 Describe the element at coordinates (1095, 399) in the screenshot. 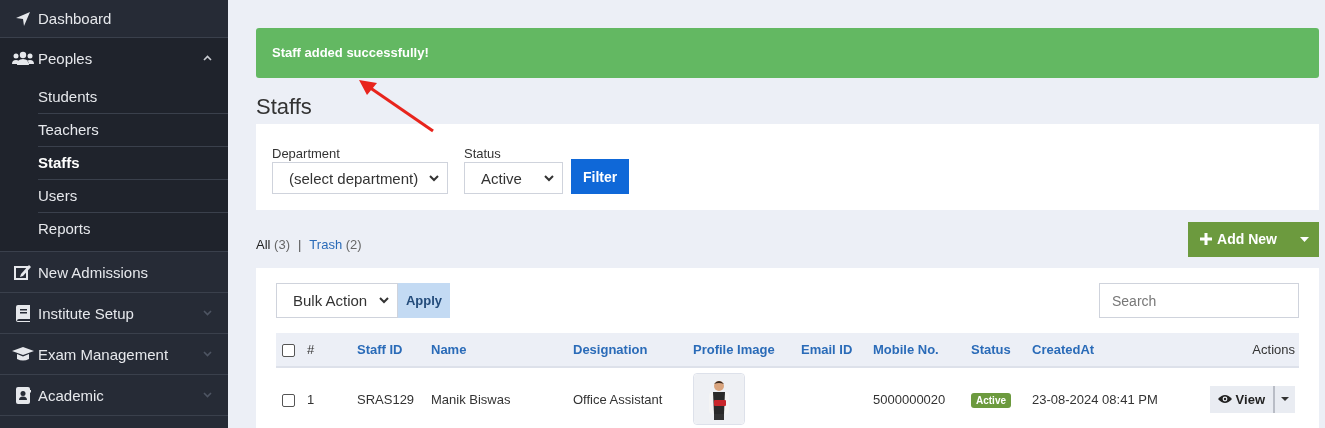

I see `table-cell-text: 23-08-2024 08:41 PM` at that location.